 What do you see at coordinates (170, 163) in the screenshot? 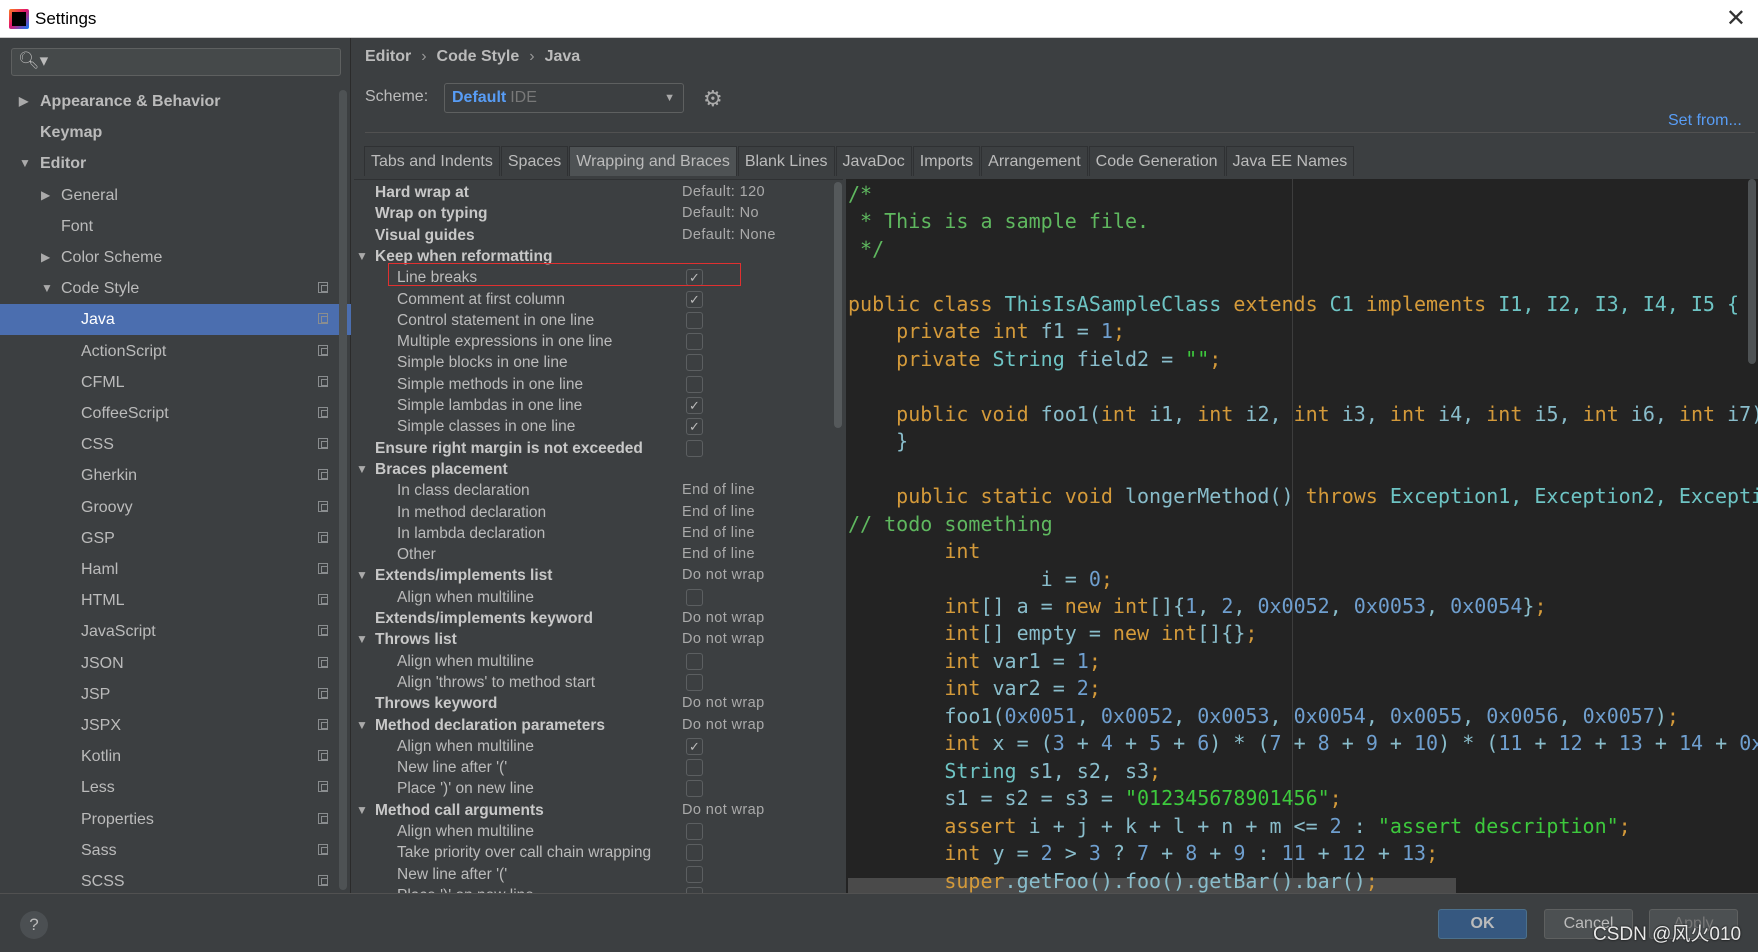
I see `sidebar-item-editor: ▼ Editor` at bounding box center [170, 163].